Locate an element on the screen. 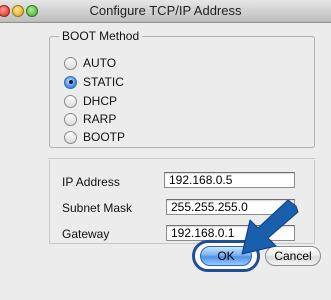 The image size is (331, 300). radio-option-dhcp: DHCP is located at coordinates (90, 101).